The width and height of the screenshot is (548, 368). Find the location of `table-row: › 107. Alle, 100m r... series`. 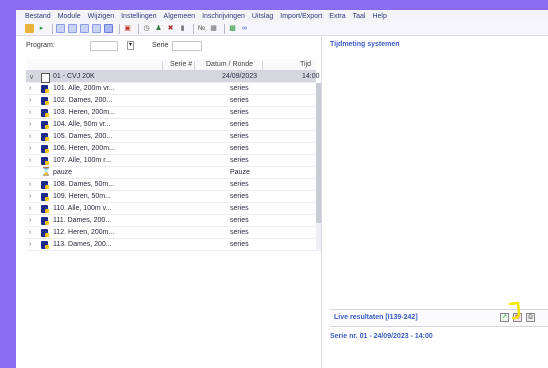

table-row: › 107. Alle, 100m r... series is located at coordinates (171, 161).